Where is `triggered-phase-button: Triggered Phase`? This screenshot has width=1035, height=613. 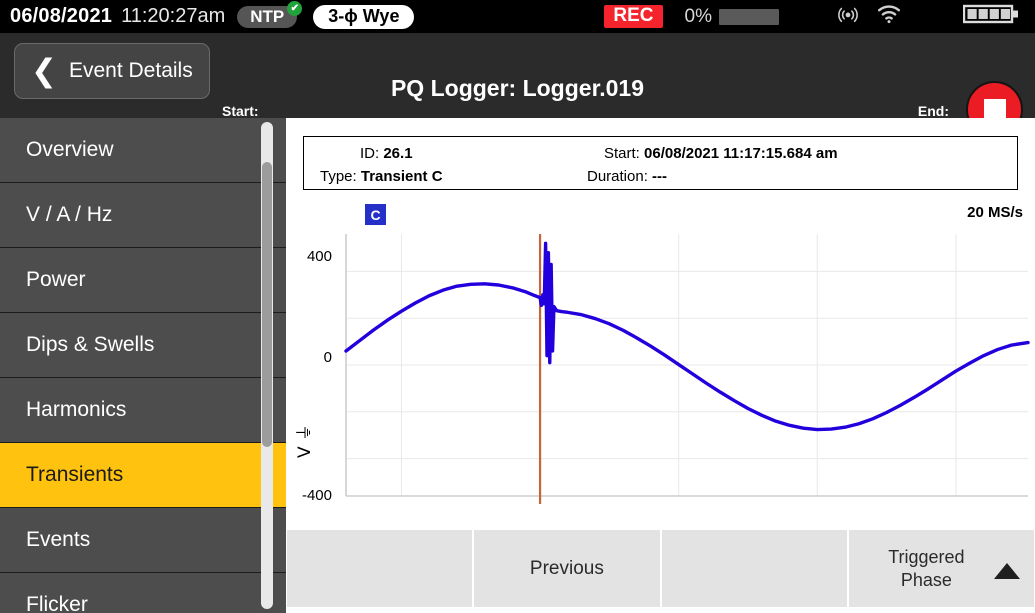
triggered-phase-button: Triggered Phase is located at coordinates (941, 568).